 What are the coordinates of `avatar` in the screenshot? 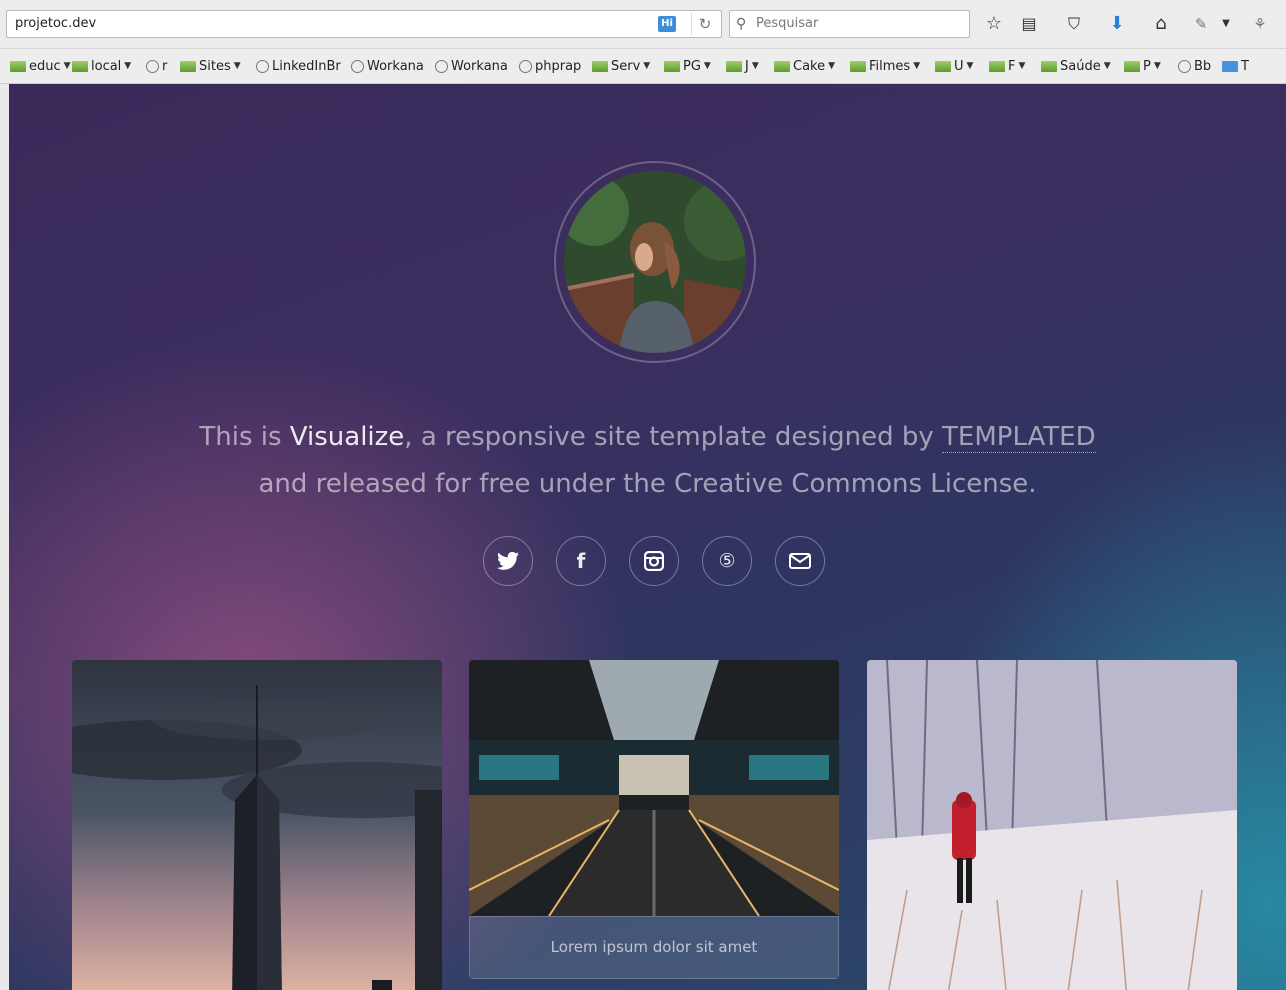 It's located at (655, 262).